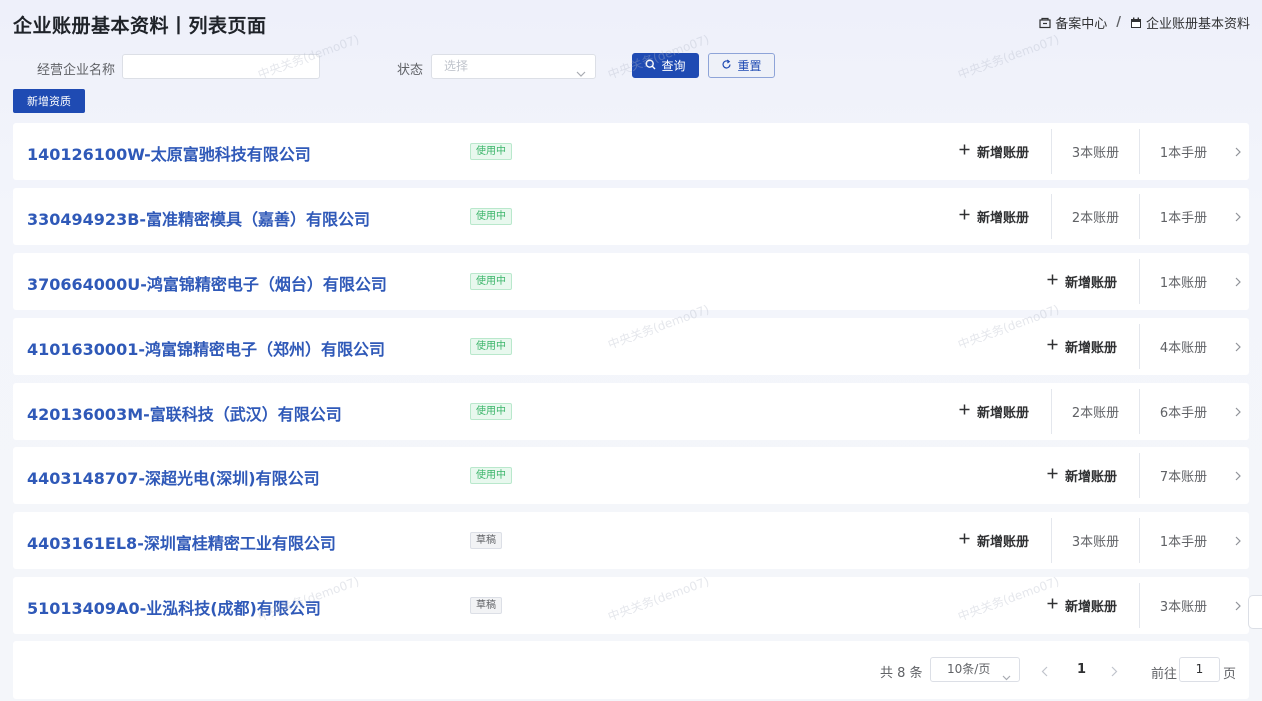 This screenshot has width=1262, height=701. Describe the element at coordinates (76, 70) in the screenshot. I see `company-name-label: 经营企业名称` at that location.